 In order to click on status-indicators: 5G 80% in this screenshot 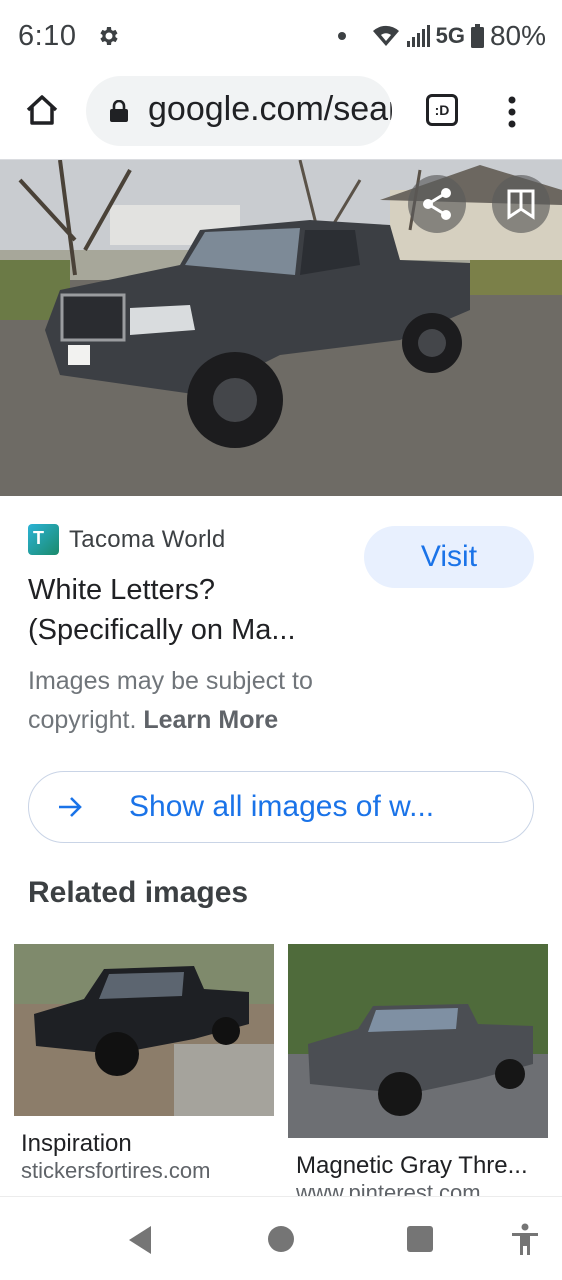, I will do `click(441, 36)`.